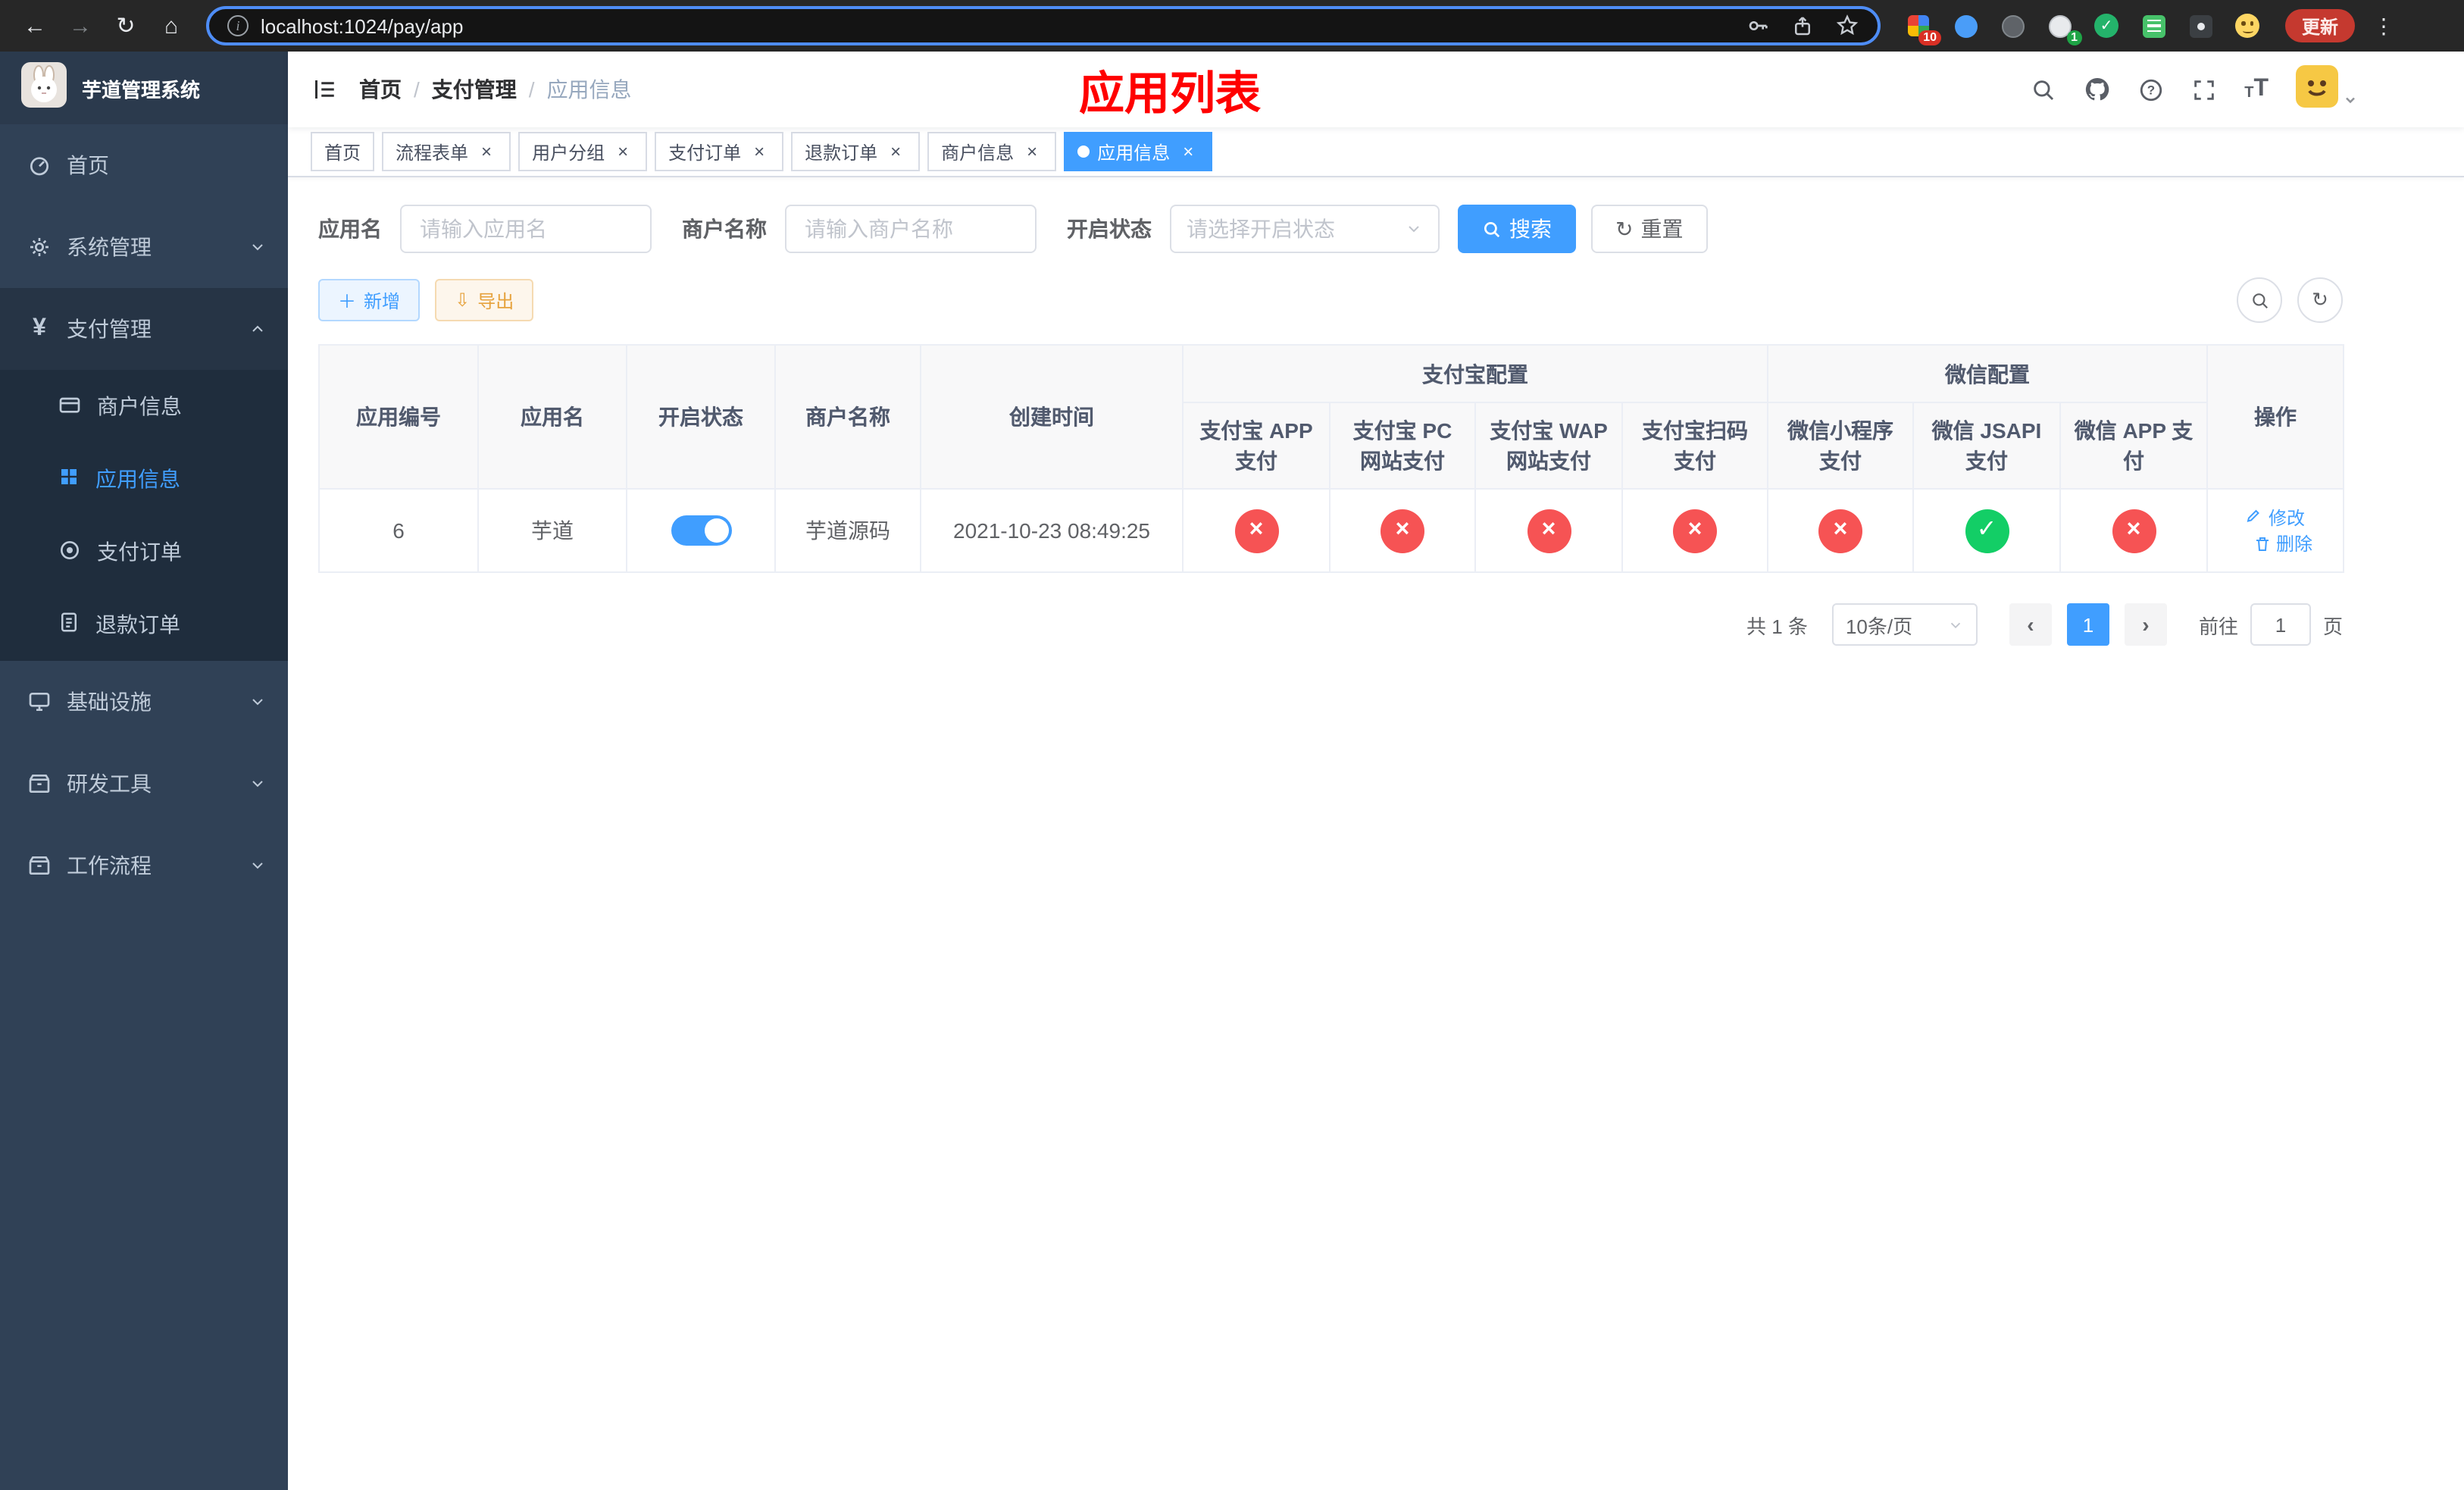 This screenshot has height=1490, width=2464. Describe the element at coordinates (526, 229) in the screenshot. I see `app-name-input` at that location.